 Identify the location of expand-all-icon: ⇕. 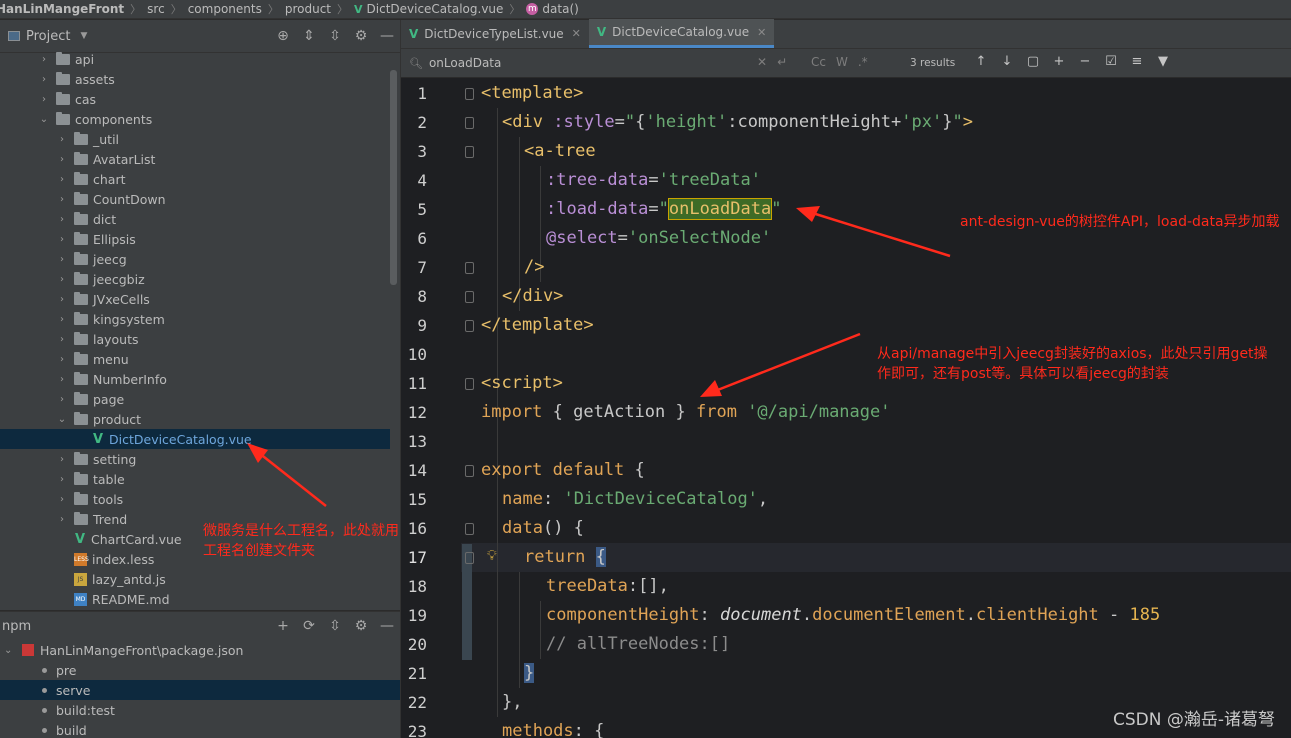
(309, 36).